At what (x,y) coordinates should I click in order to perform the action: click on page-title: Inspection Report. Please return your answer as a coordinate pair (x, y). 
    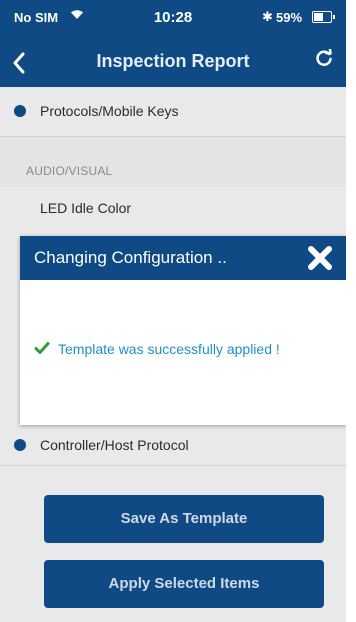
    Looking at the image, I should click on (173, 61).